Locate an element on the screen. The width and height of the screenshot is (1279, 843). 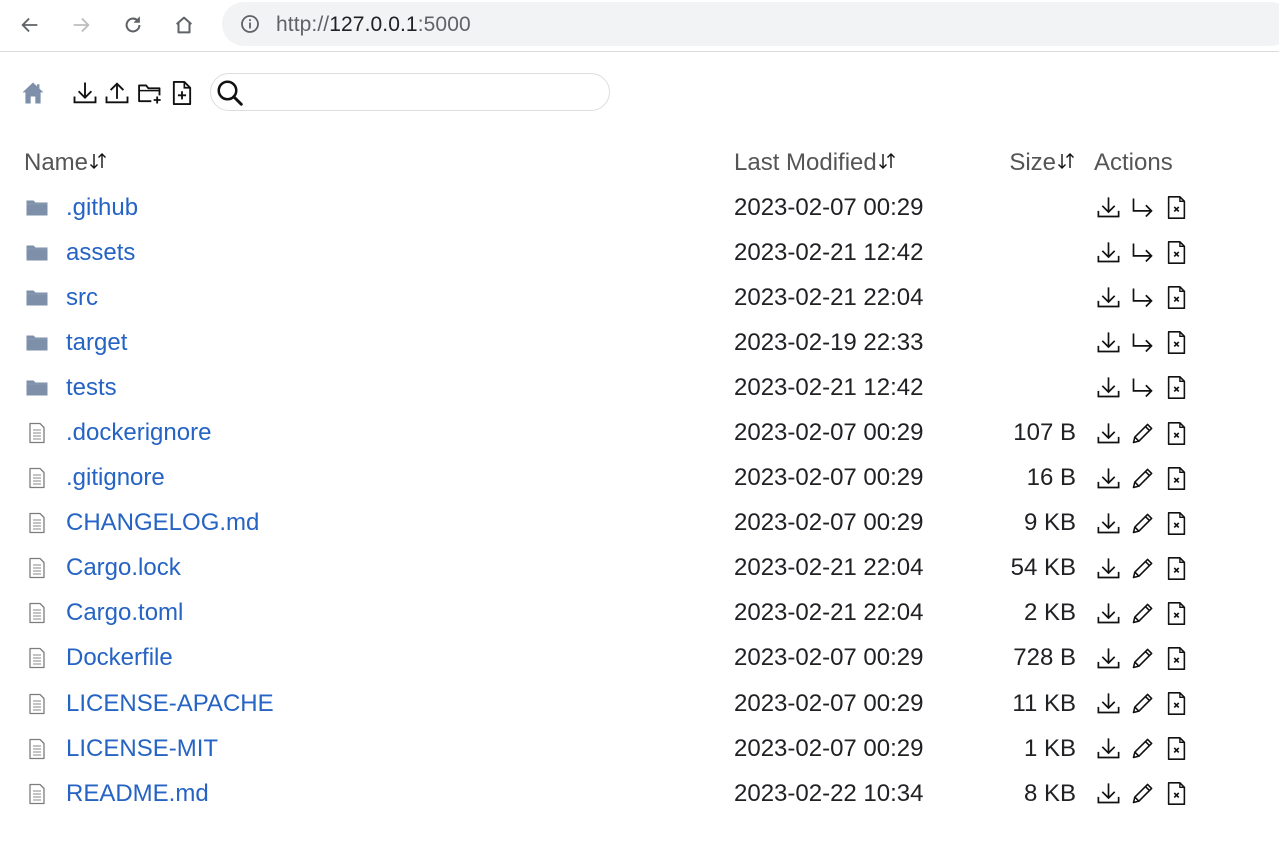
header-last-modified: Last Modified is located at coordinates (855, 162).